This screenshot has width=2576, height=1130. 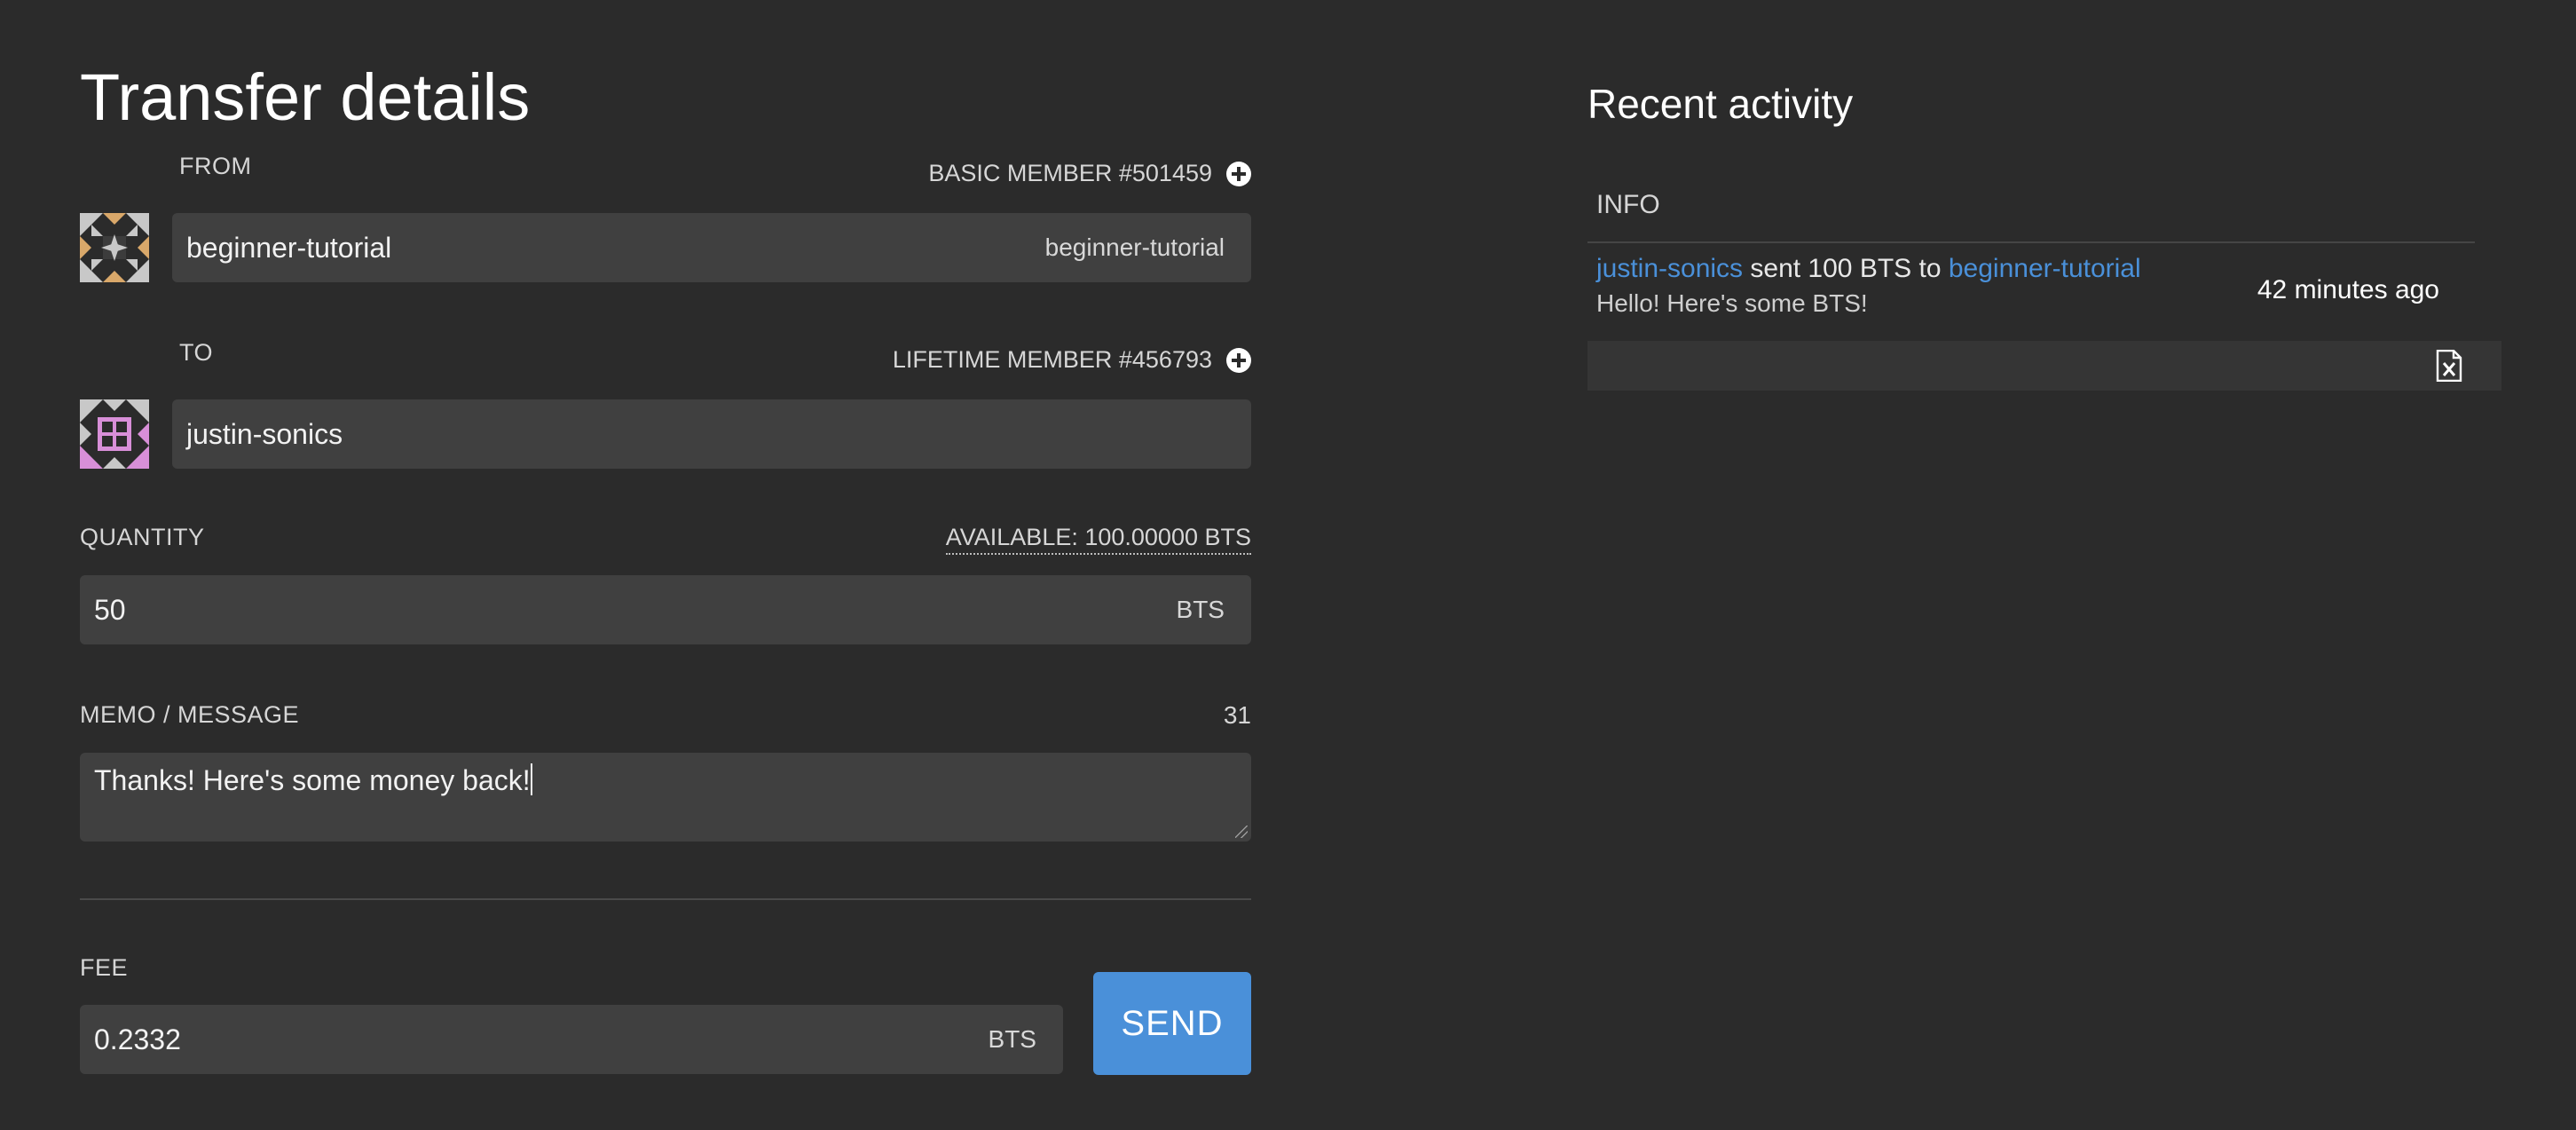 What do you see at coordinates (104, 967) in the screenshot?
I see `fee-label: FEE` at bounding box center [104, 967].